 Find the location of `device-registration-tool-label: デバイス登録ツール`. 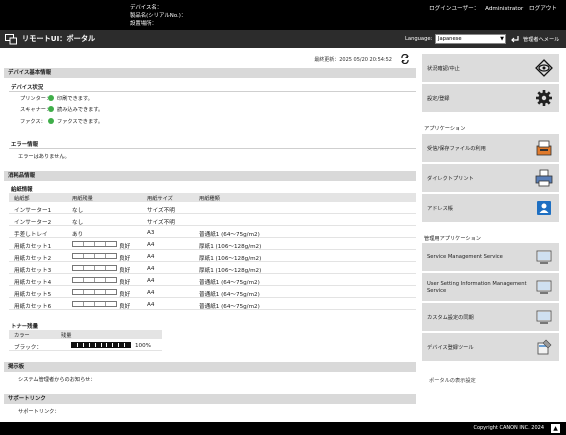

device-registration-tool-label: デバイス登録ツール is located at coordinates (450, 348).